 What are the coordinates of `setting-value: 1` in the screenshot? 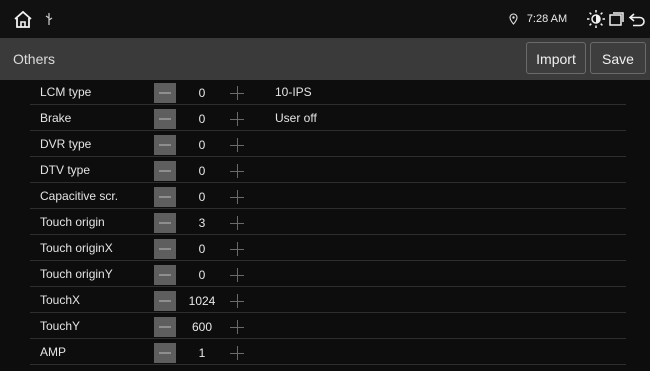 It's located at (202, 353).